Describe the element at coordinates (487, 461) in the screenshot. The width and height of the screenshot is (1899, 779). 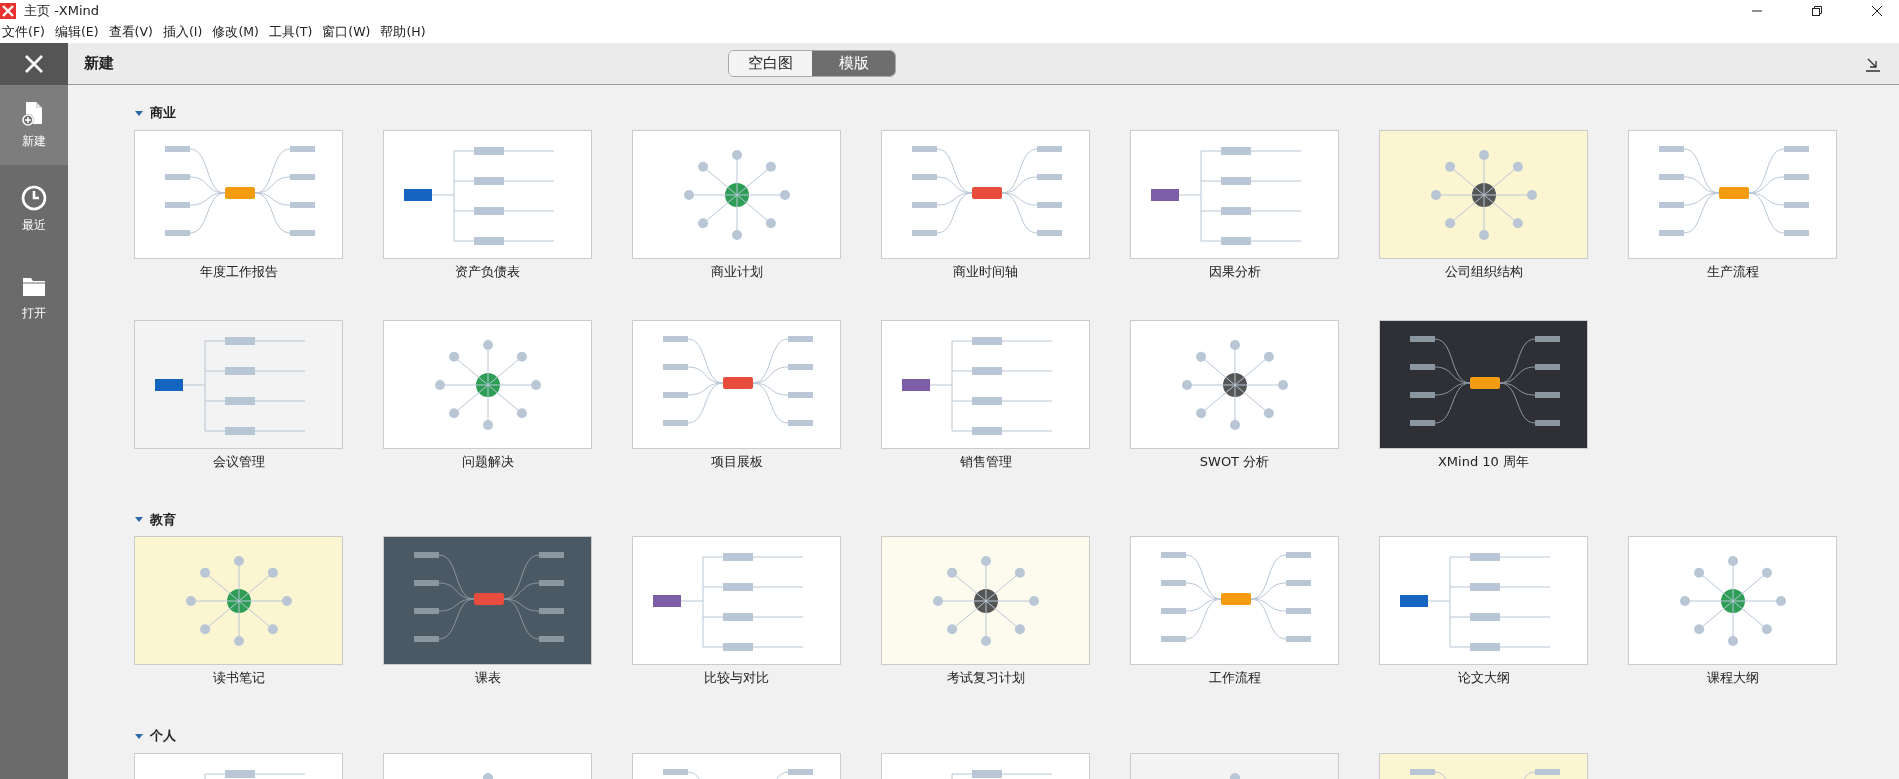
I see `template-name: 问题解决` at that location.